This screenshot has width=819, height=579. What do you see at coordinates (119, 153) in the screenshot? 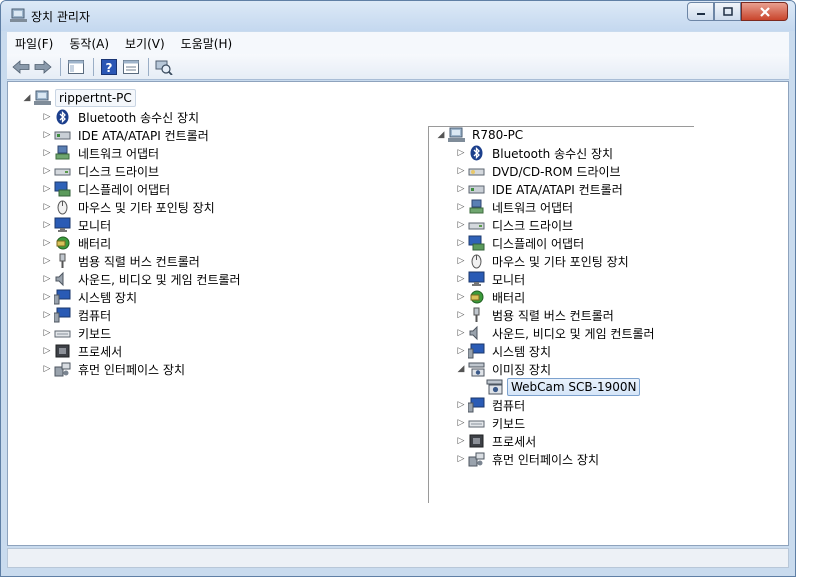
I see `tree-item-label: 네트워크 어댑터` at bounding box center [119, 153].